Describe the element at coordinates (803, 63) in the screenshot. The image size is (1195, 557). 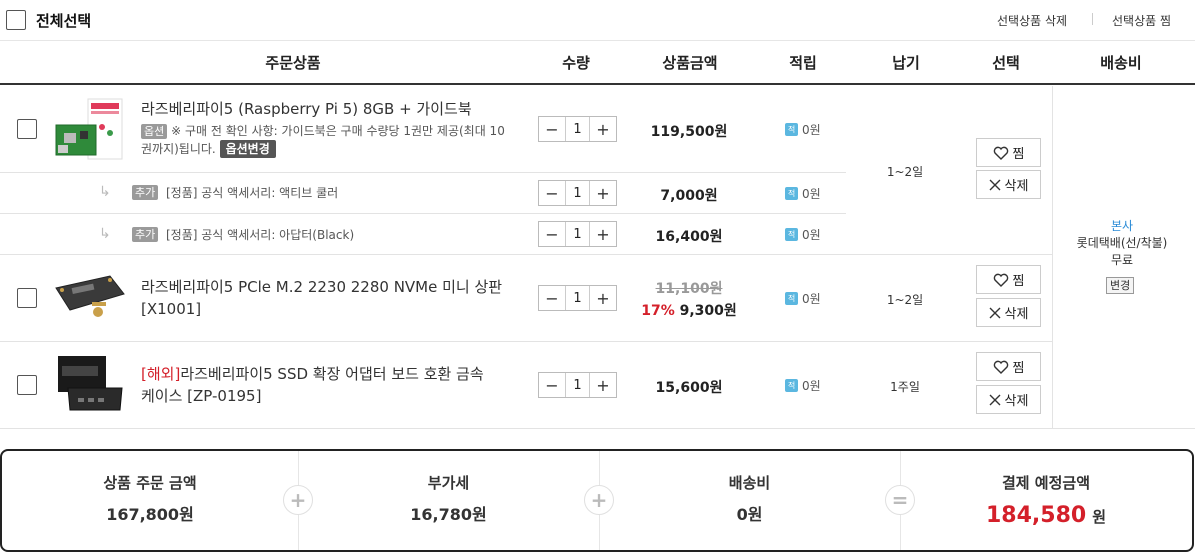
I see `header-points: 적립` at that location.